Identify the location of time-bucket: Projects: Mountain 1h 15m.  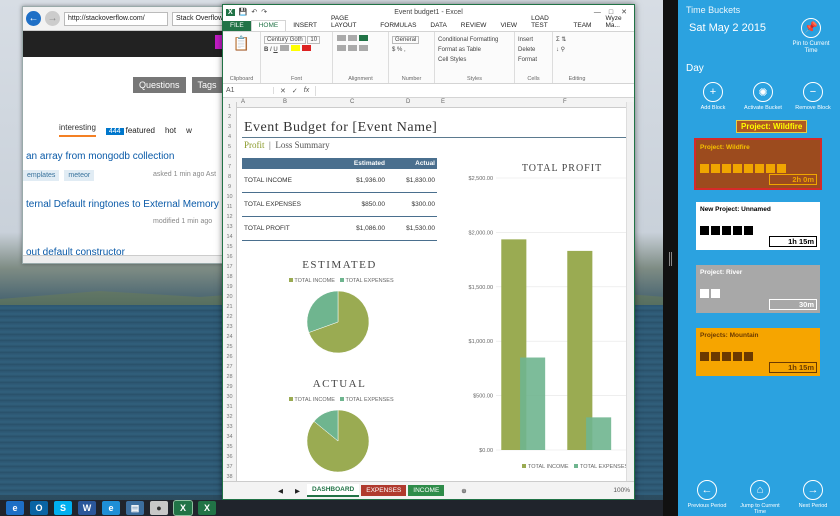
(758, 352).